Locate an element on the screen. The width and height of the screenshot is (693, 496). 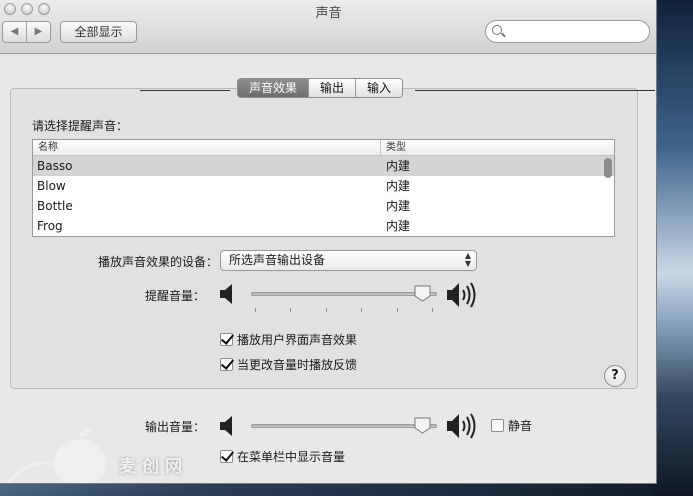
search-icon is located at coordinates (497, 30).